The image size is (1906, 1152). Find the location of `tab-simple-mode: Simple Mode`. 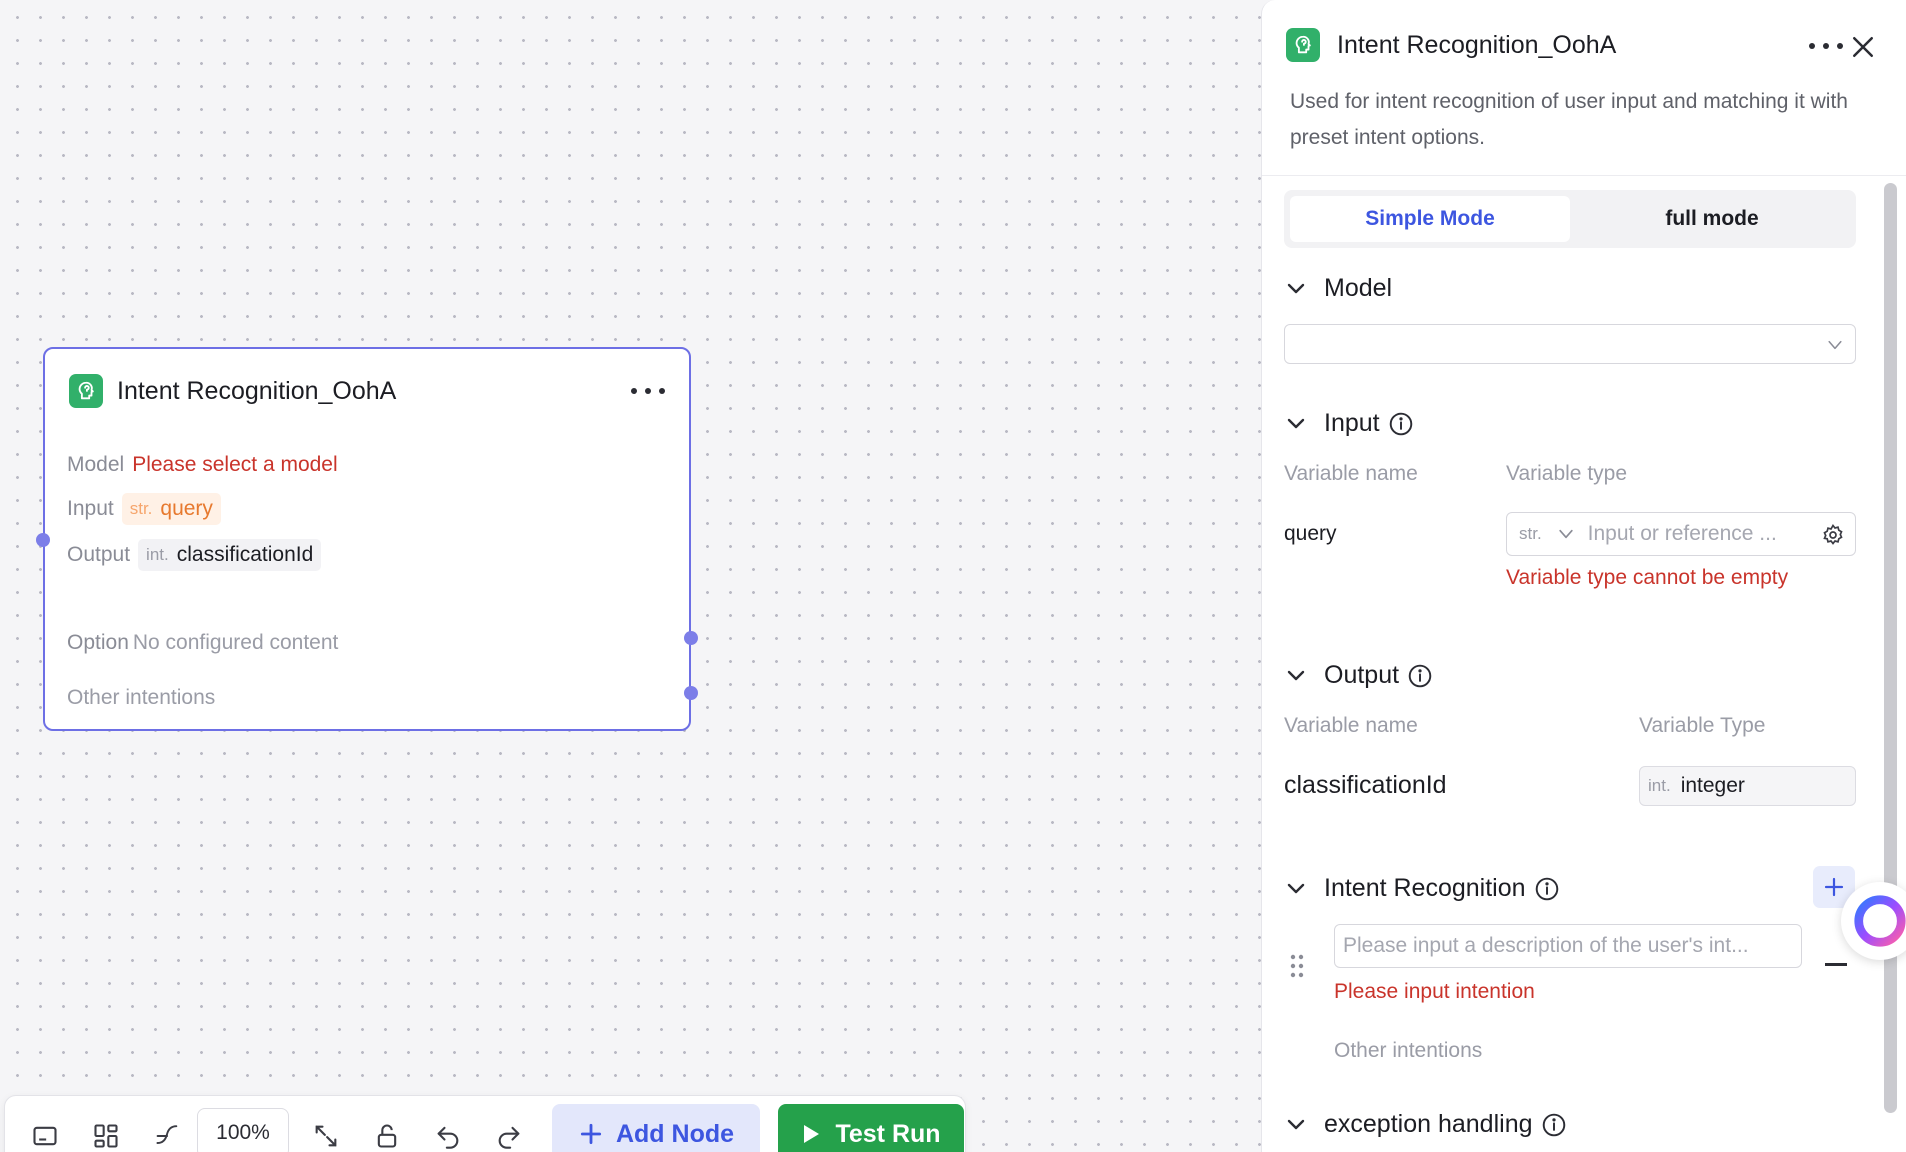

tab-simple-mode: Simple Mode is located at coordinates (1430, 219).